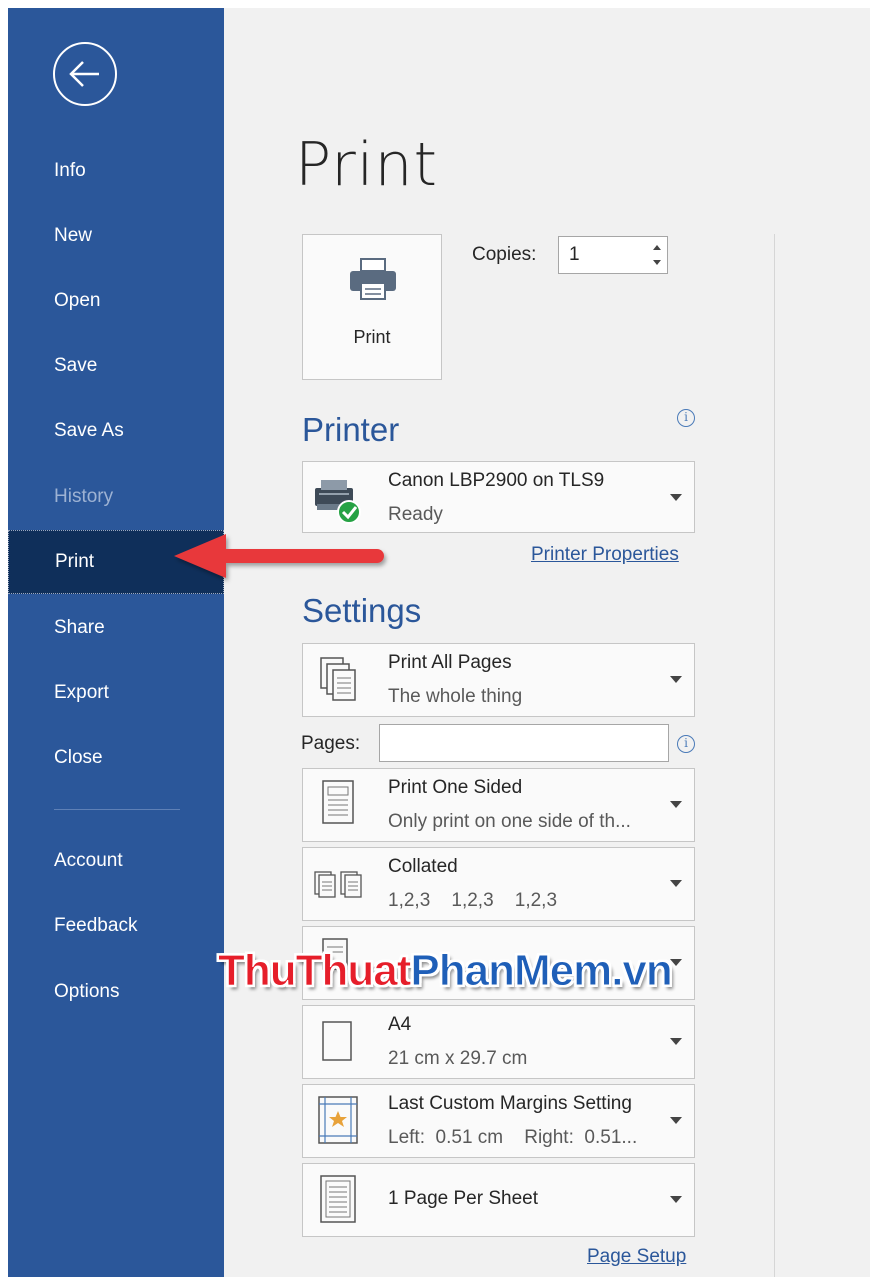 The width and height of the screenshot is (870, 1277). What do you see at coordinates (636, 1257) in the screenshot?
I see `page-setup-link: Page Setup` at bounding box center [636, 1257].